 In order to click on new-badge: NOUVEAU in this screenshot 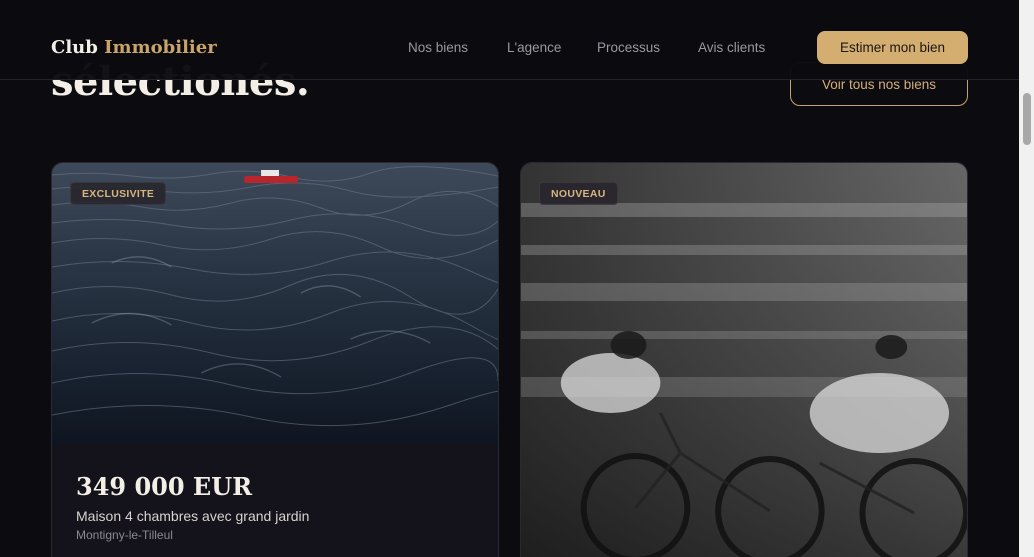, I will do `click(578, 193)`.